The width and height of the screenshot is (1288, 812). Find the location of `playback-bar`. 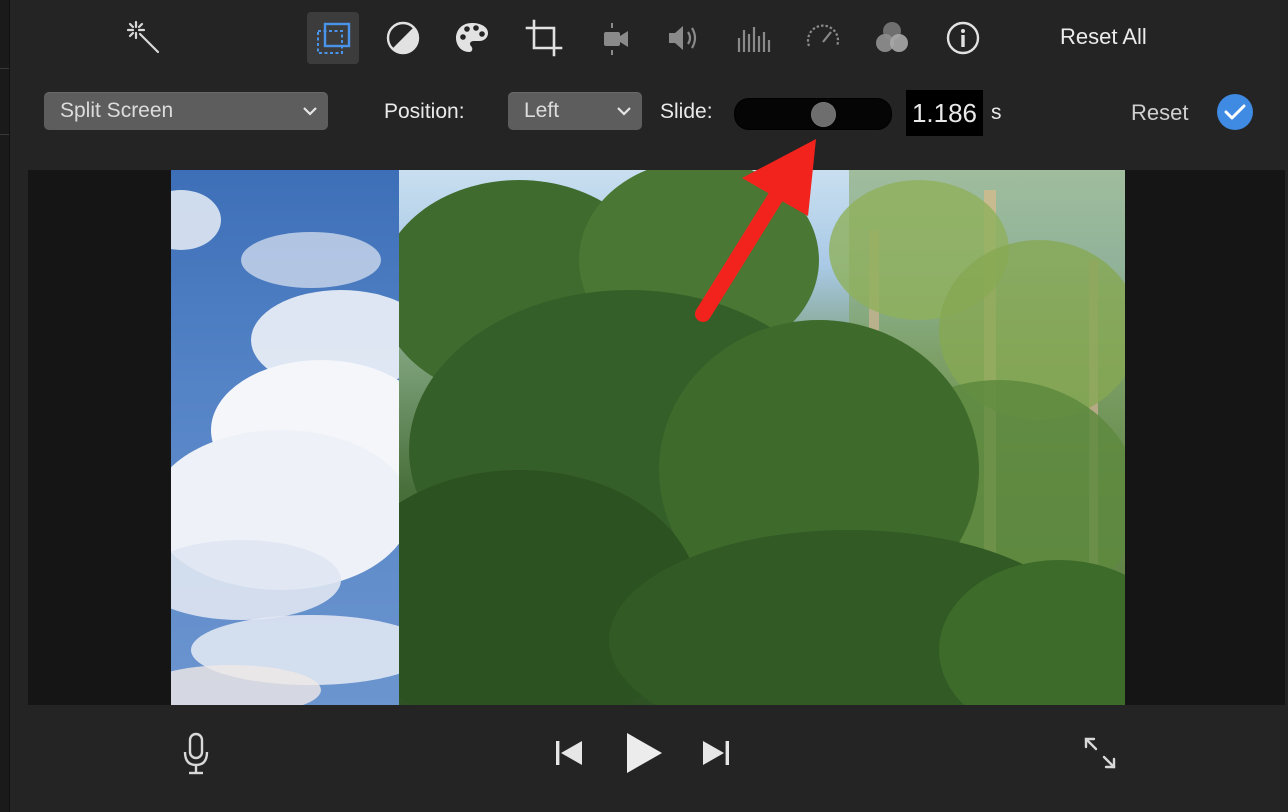

playback-bar is located at coordinates (644, 763).